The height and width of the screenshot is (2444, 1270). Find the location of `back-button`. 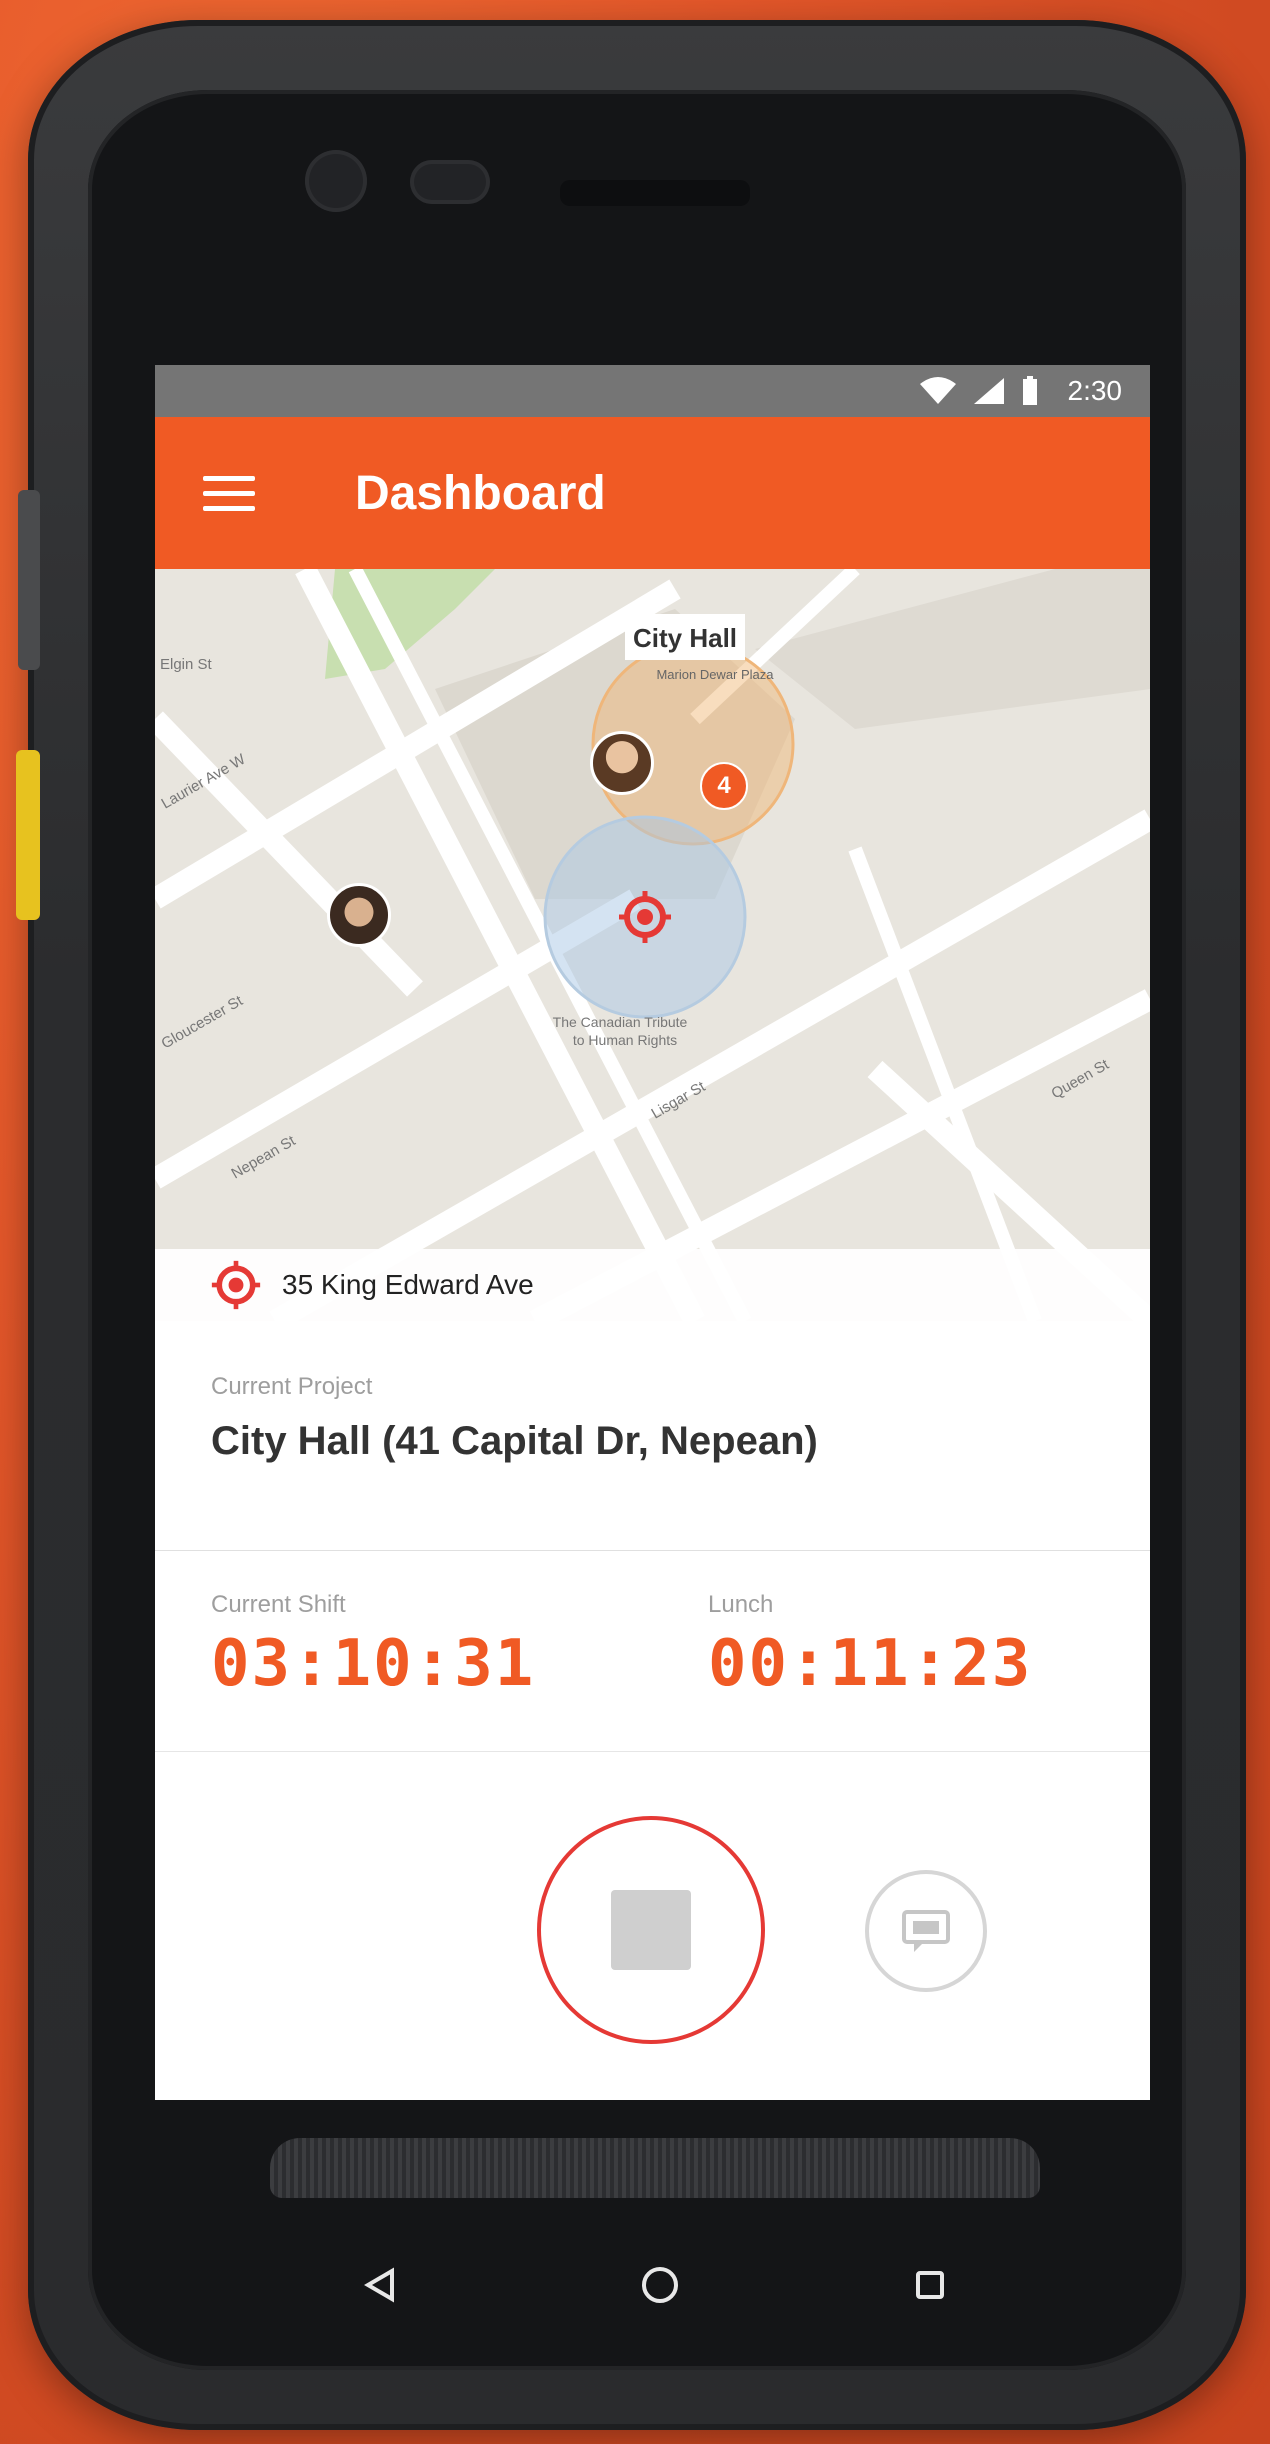

back-button is located at coordinates (380, 2285).